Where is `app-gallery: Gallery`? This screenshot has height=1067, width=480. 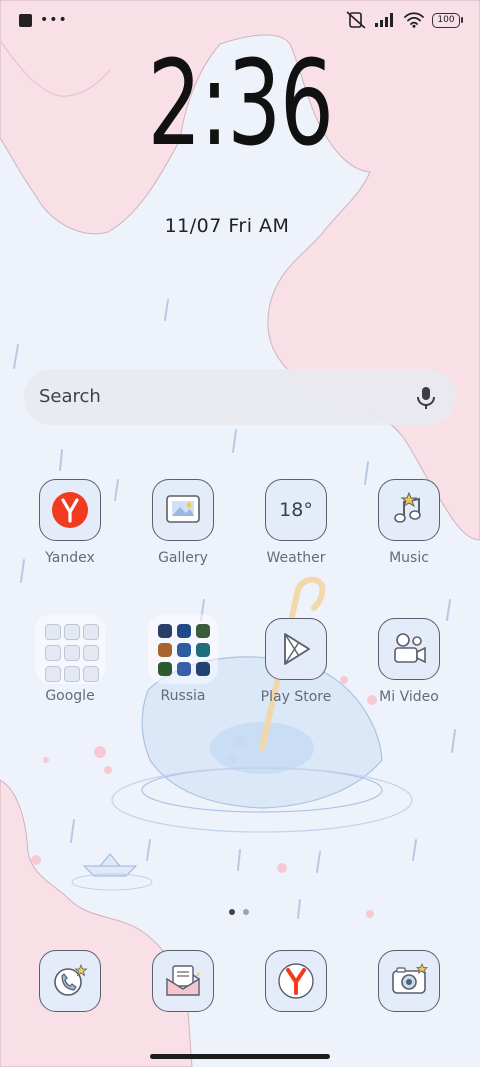 app-gallery: Gallery is located at coordinates (183, 522).